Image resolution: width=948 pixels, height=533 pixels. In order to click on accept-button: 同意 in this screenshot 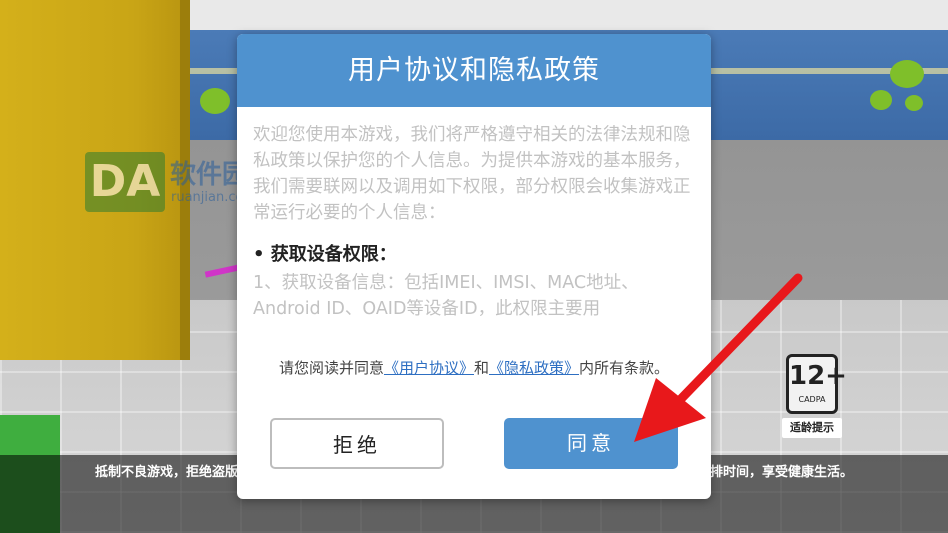, I will do `click(591, 443)`.